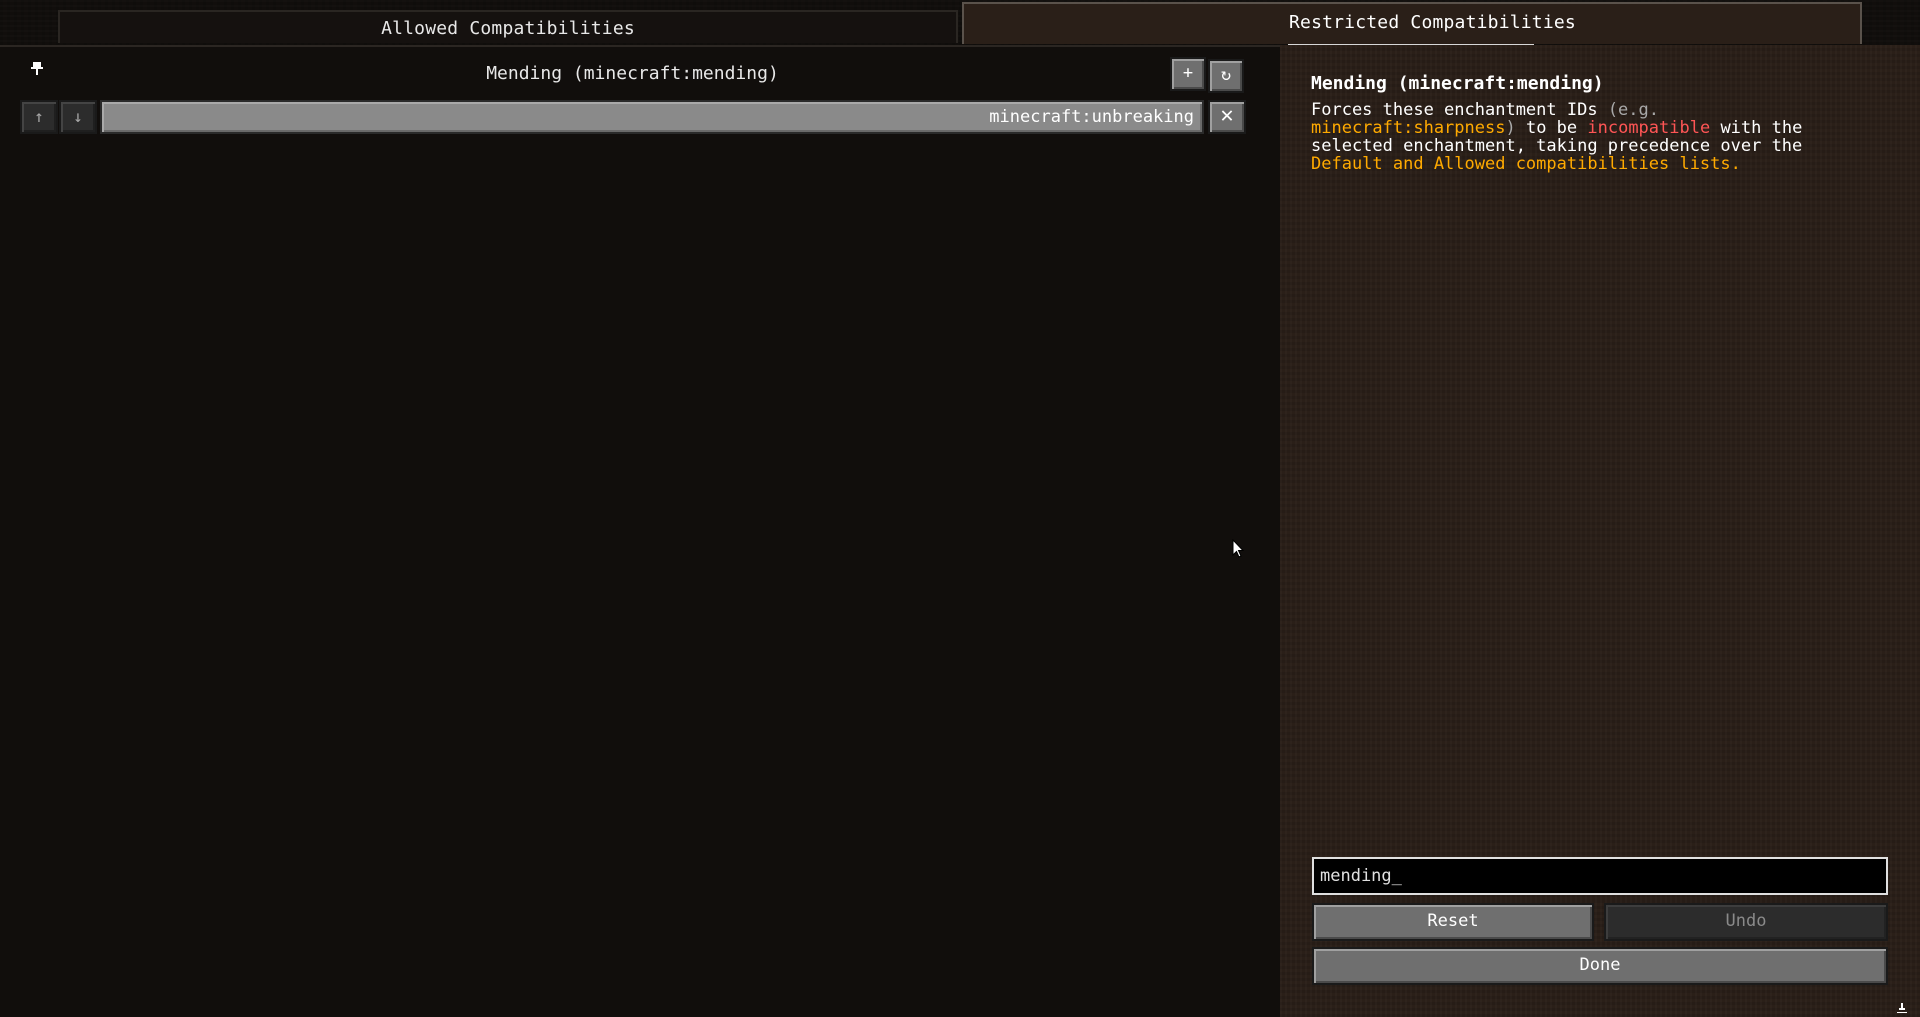 Image resolution: width=1920 pixels, height=1017 pixels. What do you see at coordinates (1453, 922) in the screenshot?
I see `reset-button: Reset` at bounding box center [1453, 922].